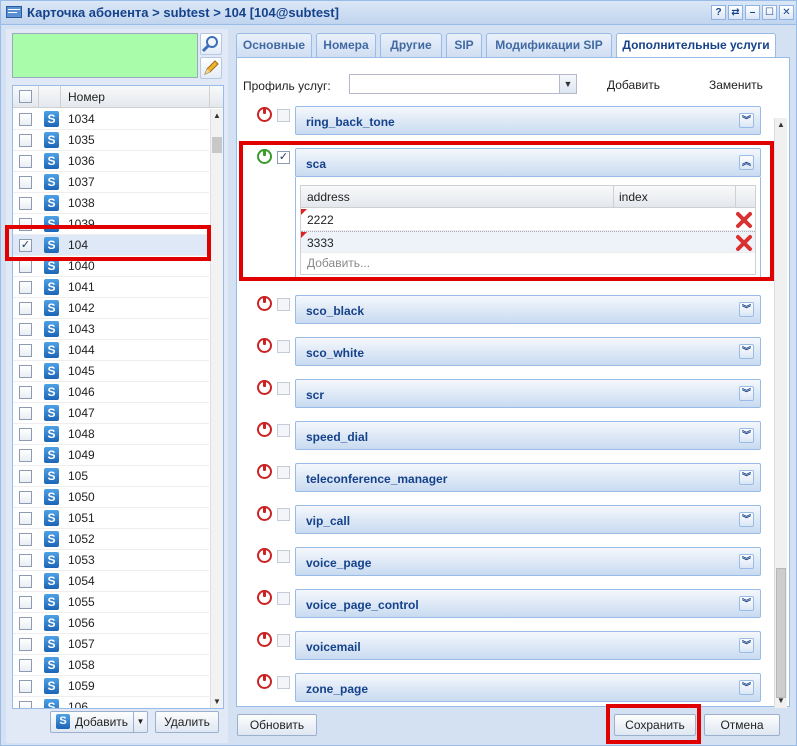 The width and height of the screenshot is (797, 746). What do you see at coordinates (528, 603) in the screenshot?
I see `service-panel-voice_page_control: voice_page_control ︾` at bounding box center [528, 603].